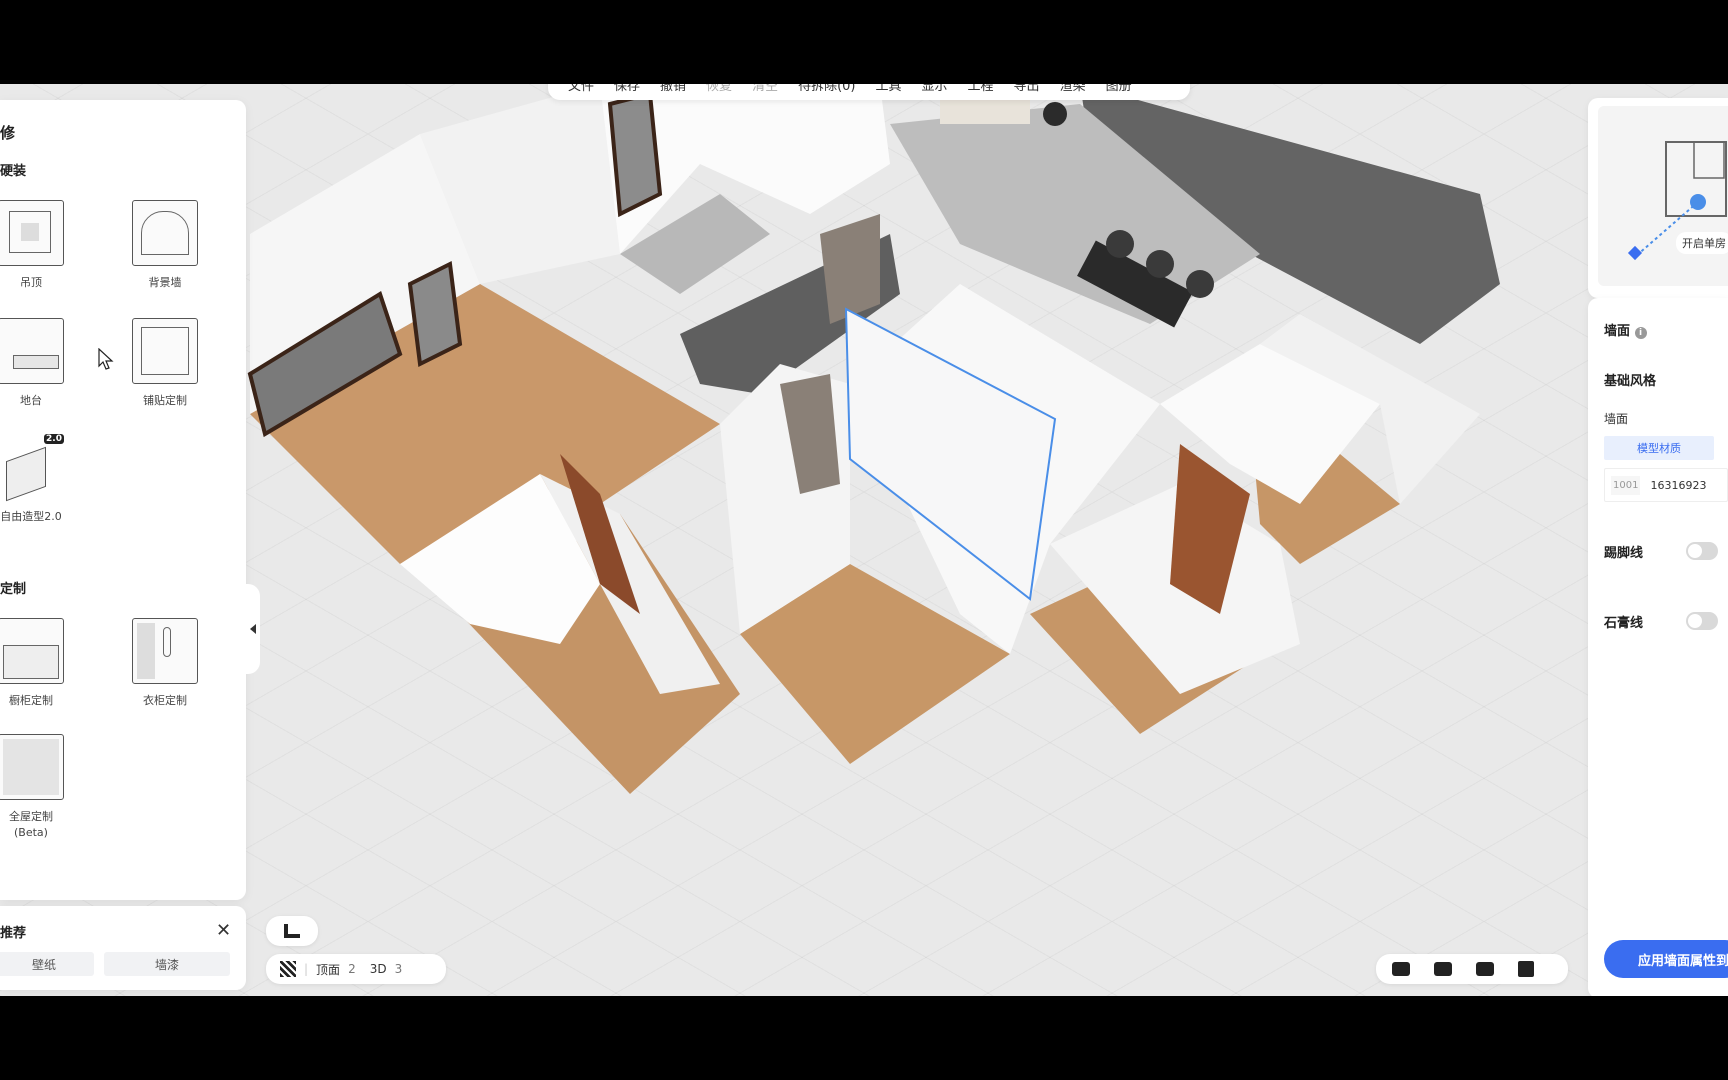 The width and height of the screenshot is (1728, 1080). I want to click on cabinet-icon, so click(32, 651).